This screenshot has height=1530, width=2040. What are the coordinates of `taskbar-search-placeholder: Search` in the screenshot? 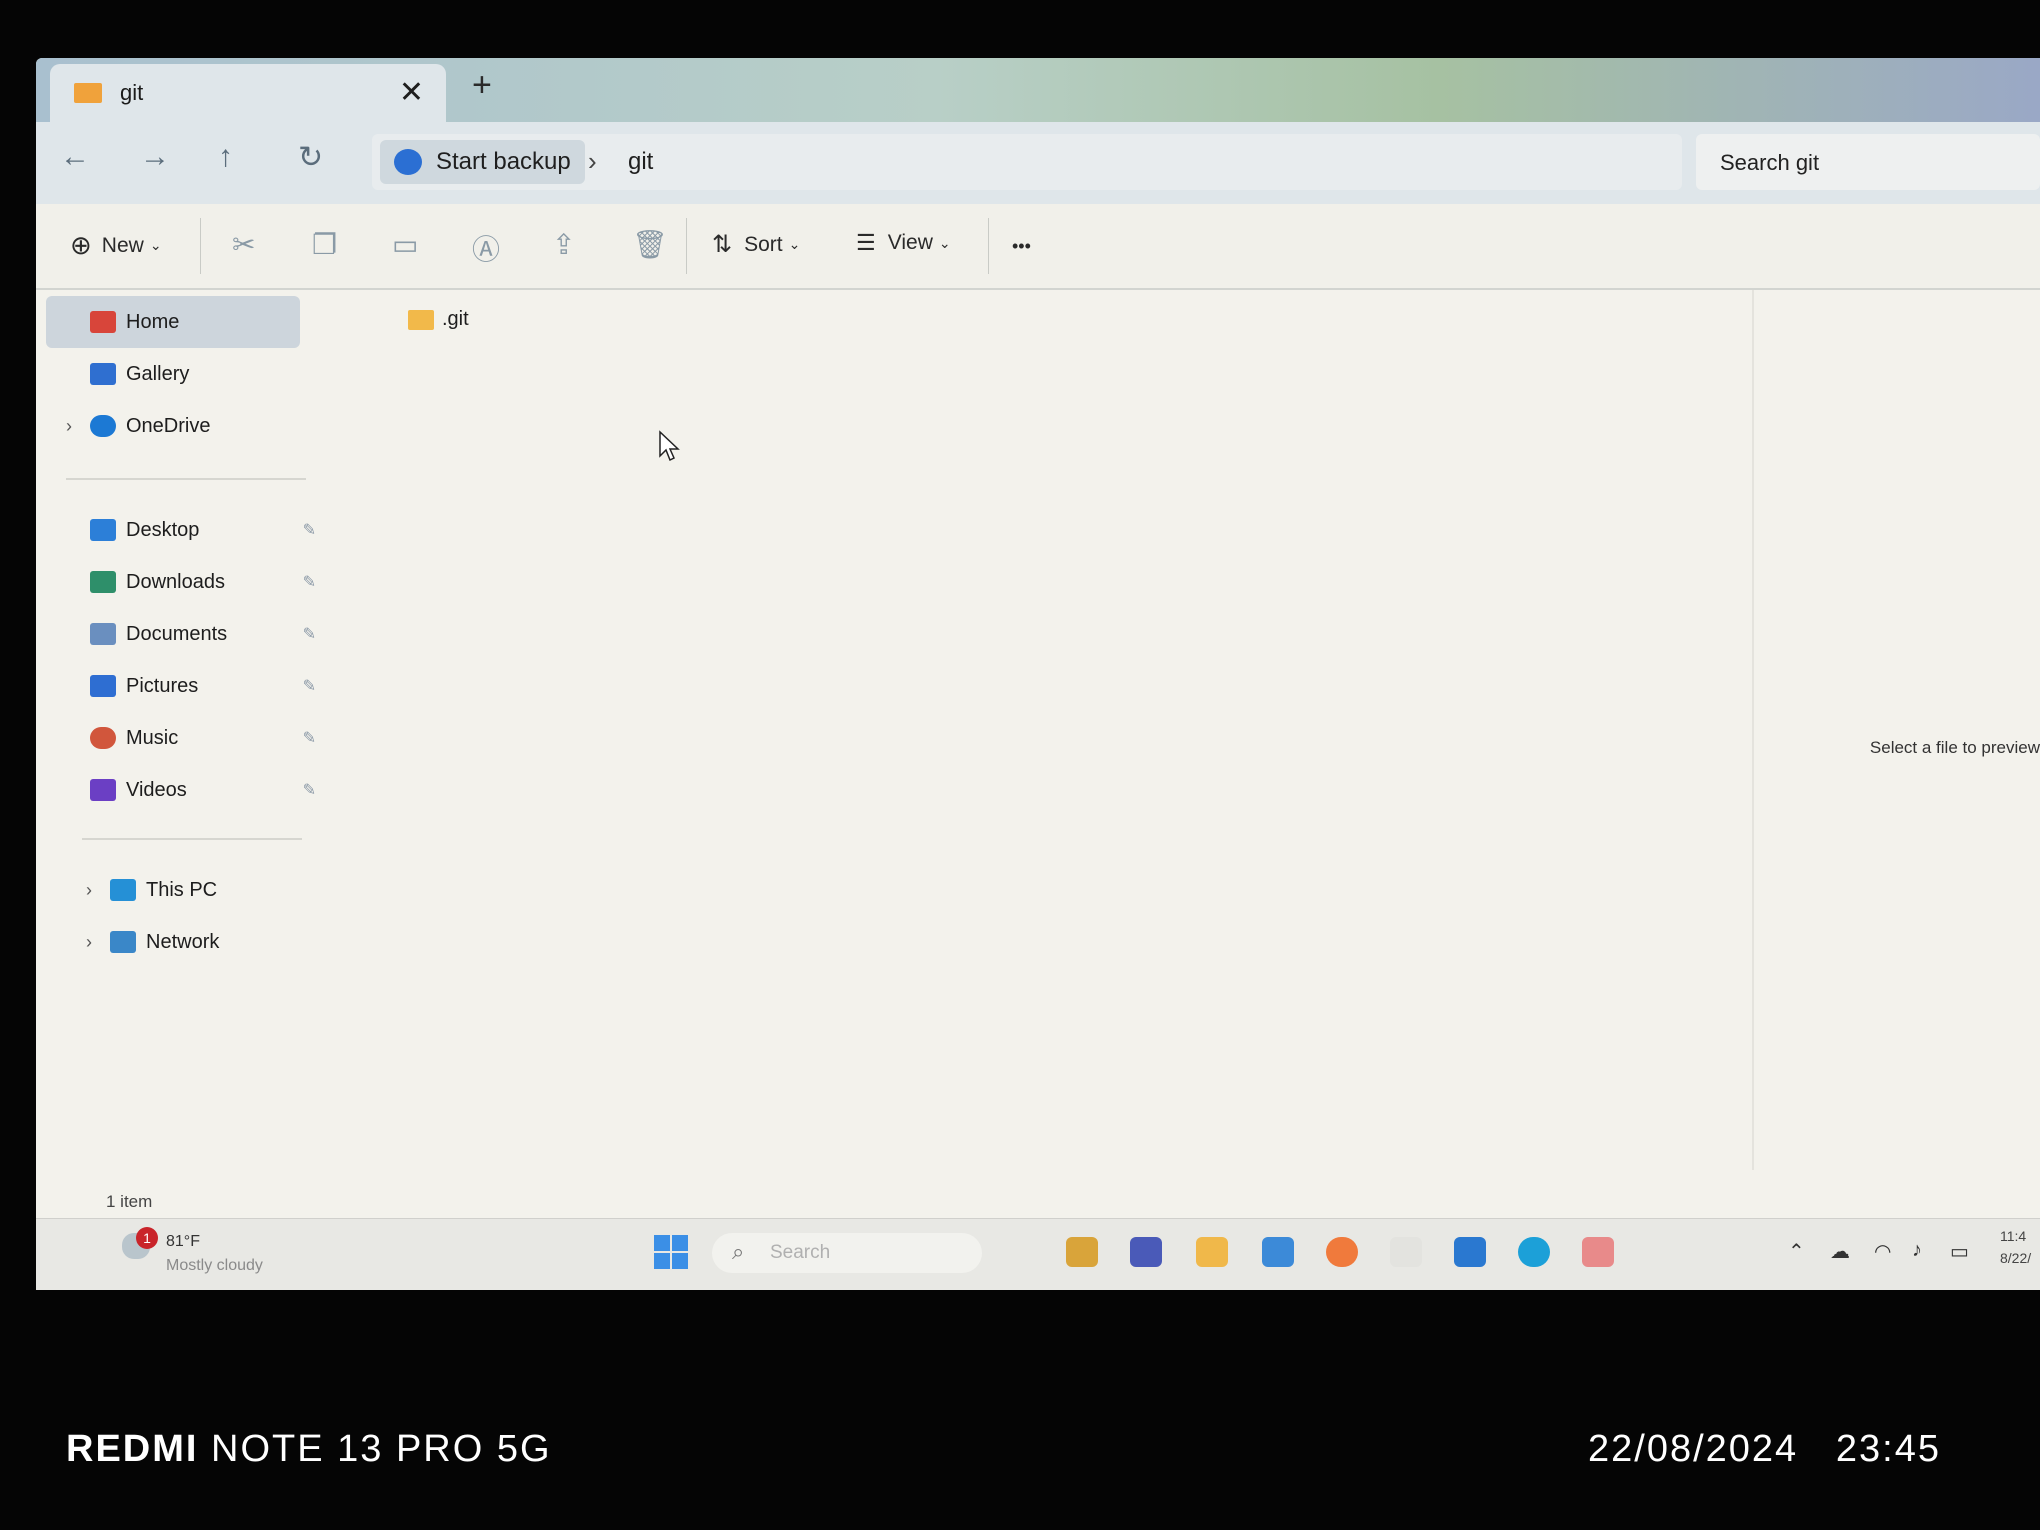 It's located at (800, 1252).